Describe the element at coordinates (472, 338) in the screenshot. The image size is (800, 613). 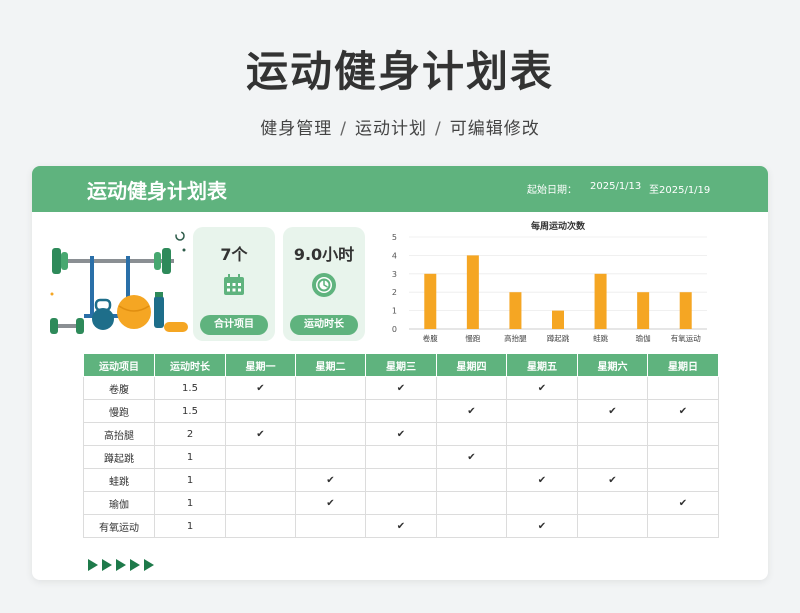
I see `x-tick-label: 慢跑` at that location.